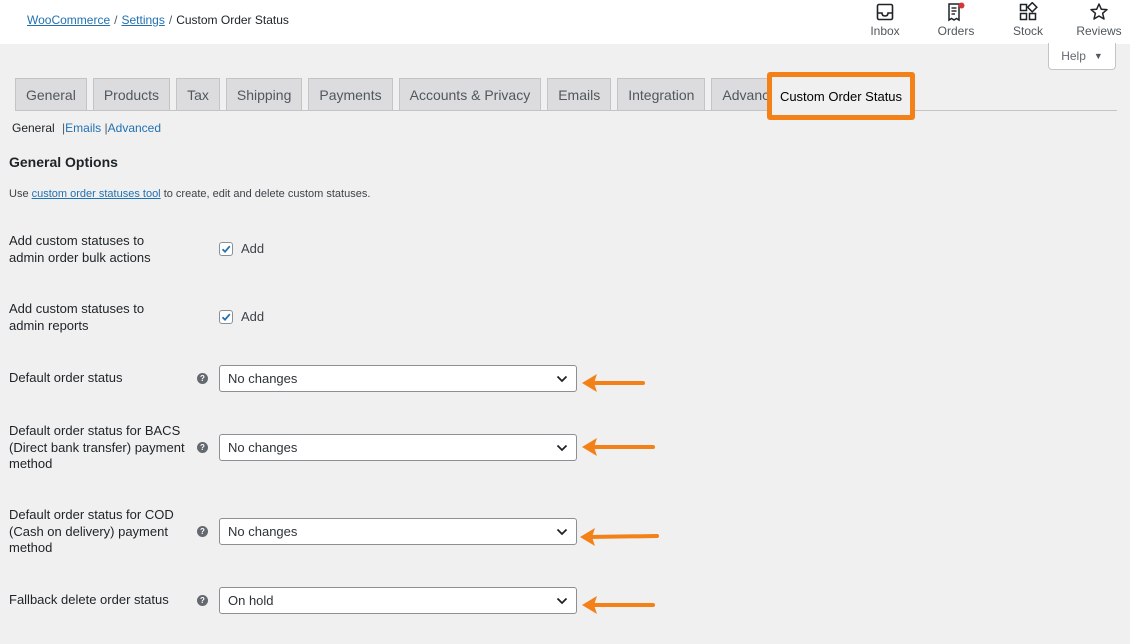 This screenshot has width=1130, height=644. I want to click on activity-reviews-button: Reviews, so click(1099, 22).